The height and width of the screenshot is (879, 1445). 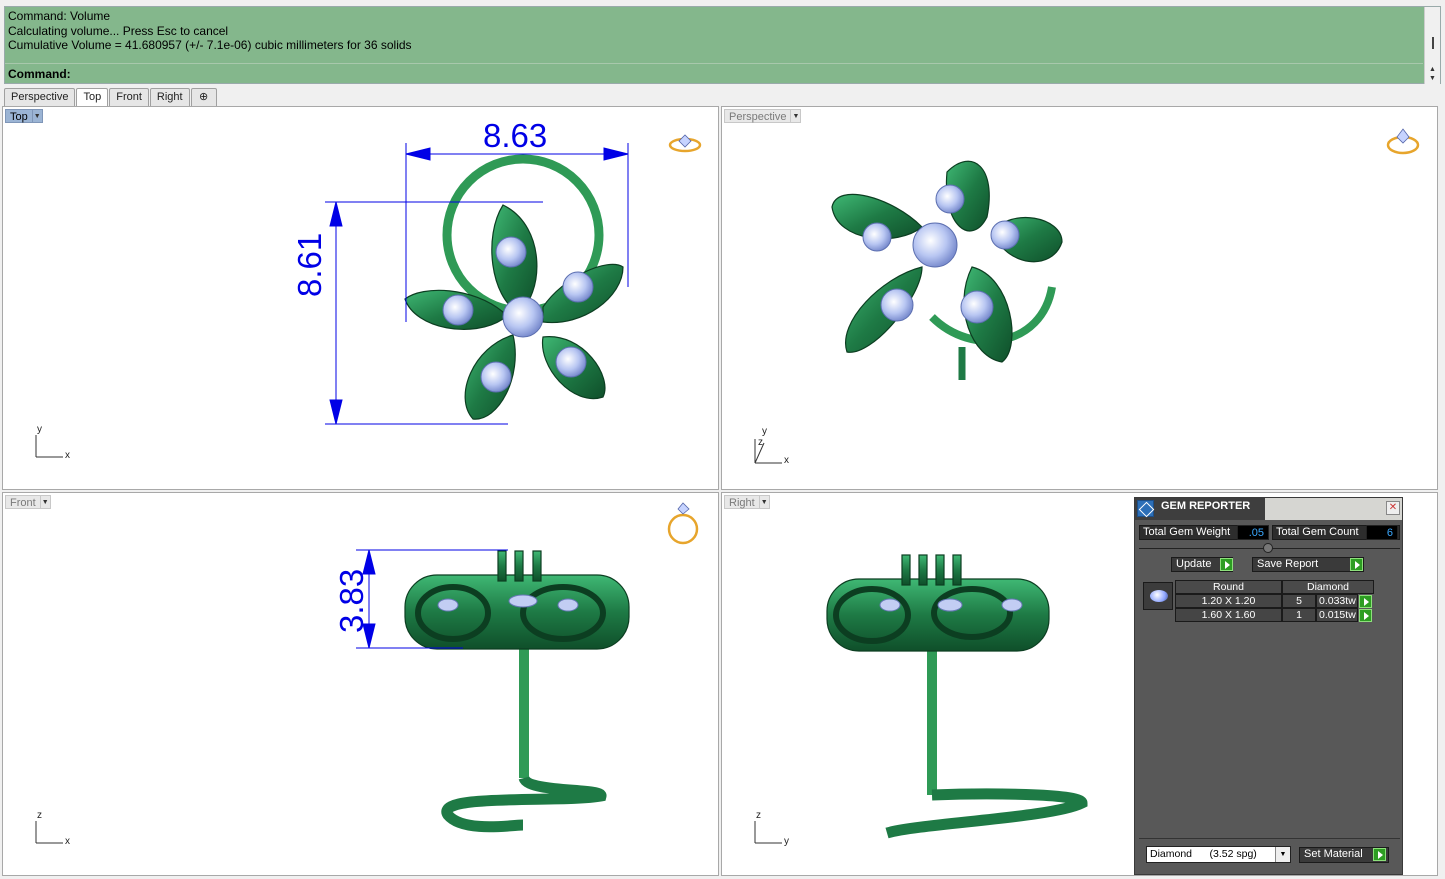 I want to click on command-spin-buttons: ▲ ▼, so click(x=1432, y=74).